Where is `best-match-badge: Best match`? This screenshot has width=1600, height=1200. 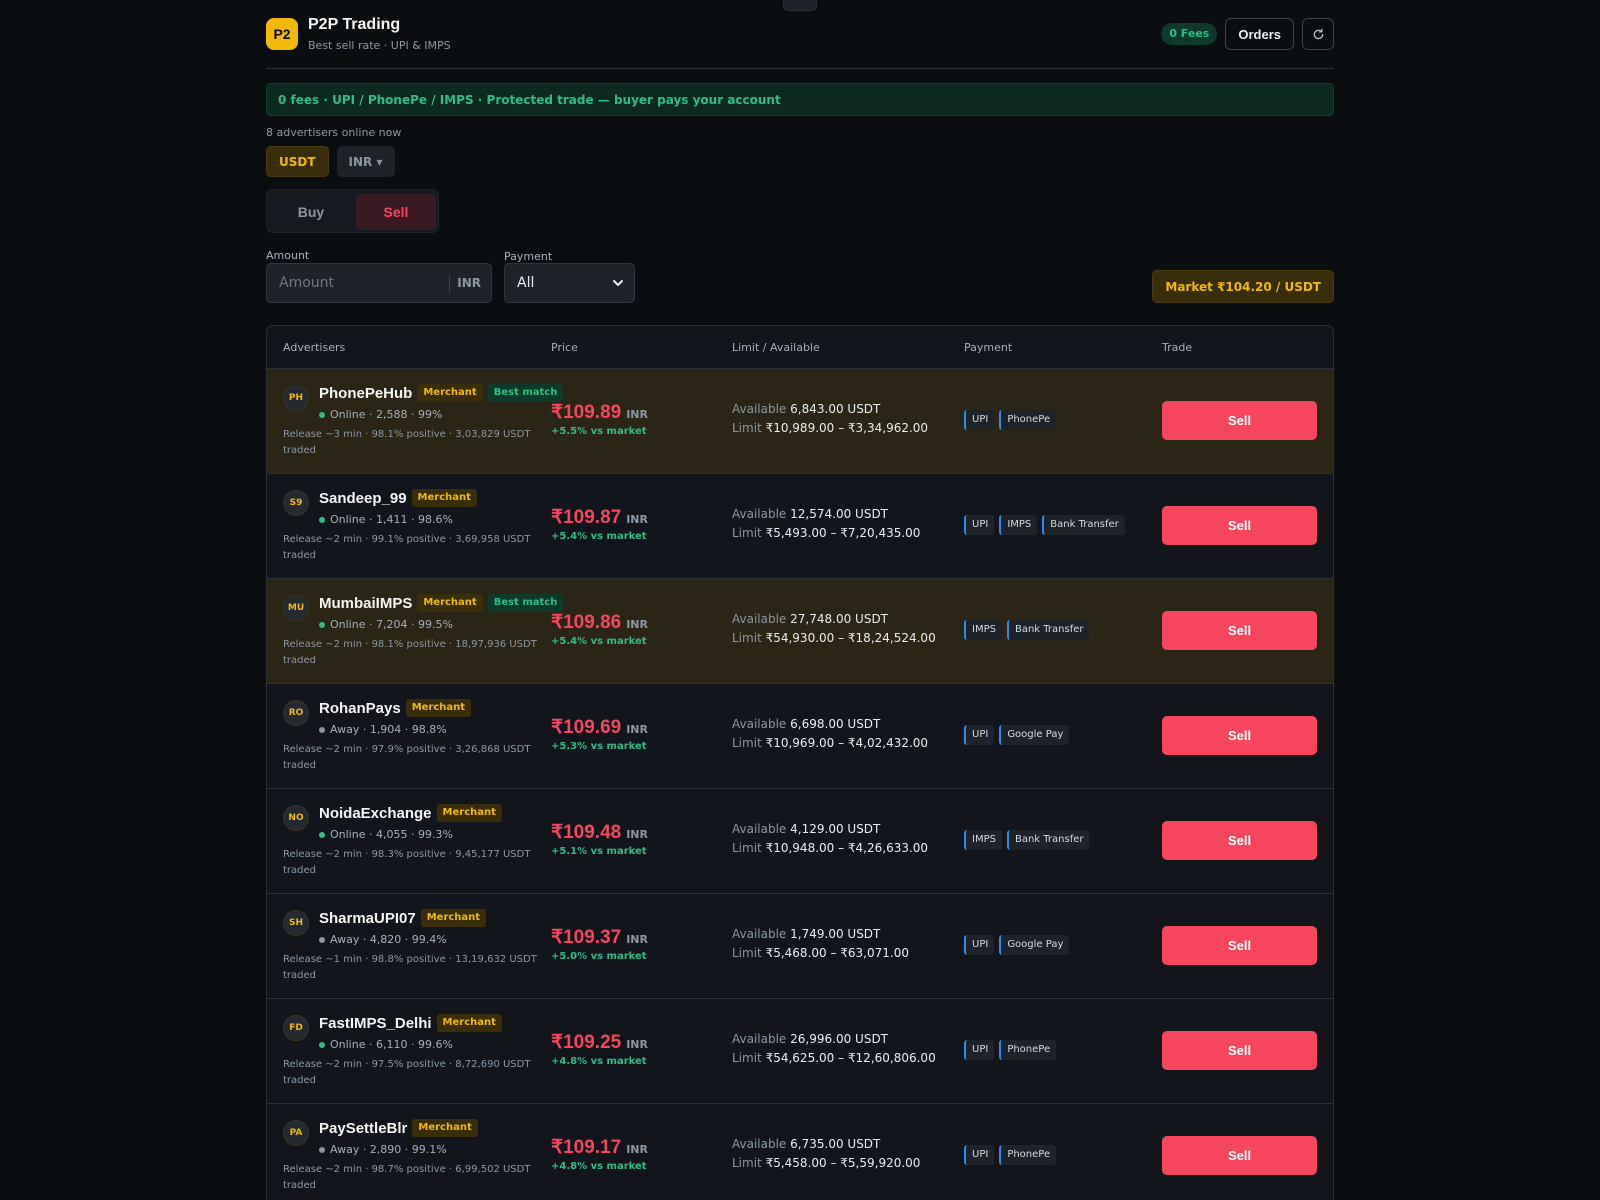 best-match-badge: Best match is located at coordinates (525, 393).